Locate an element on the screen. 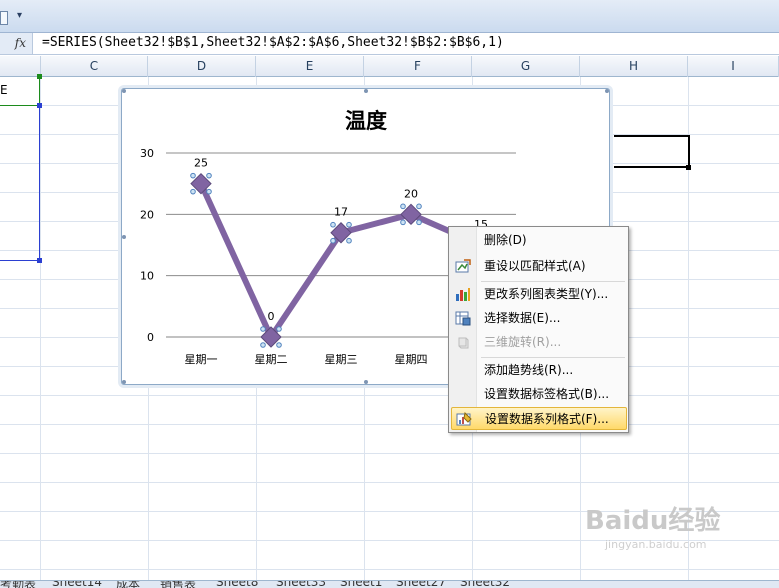  insert-function-icon: fx is located at coordinates (16, 43).